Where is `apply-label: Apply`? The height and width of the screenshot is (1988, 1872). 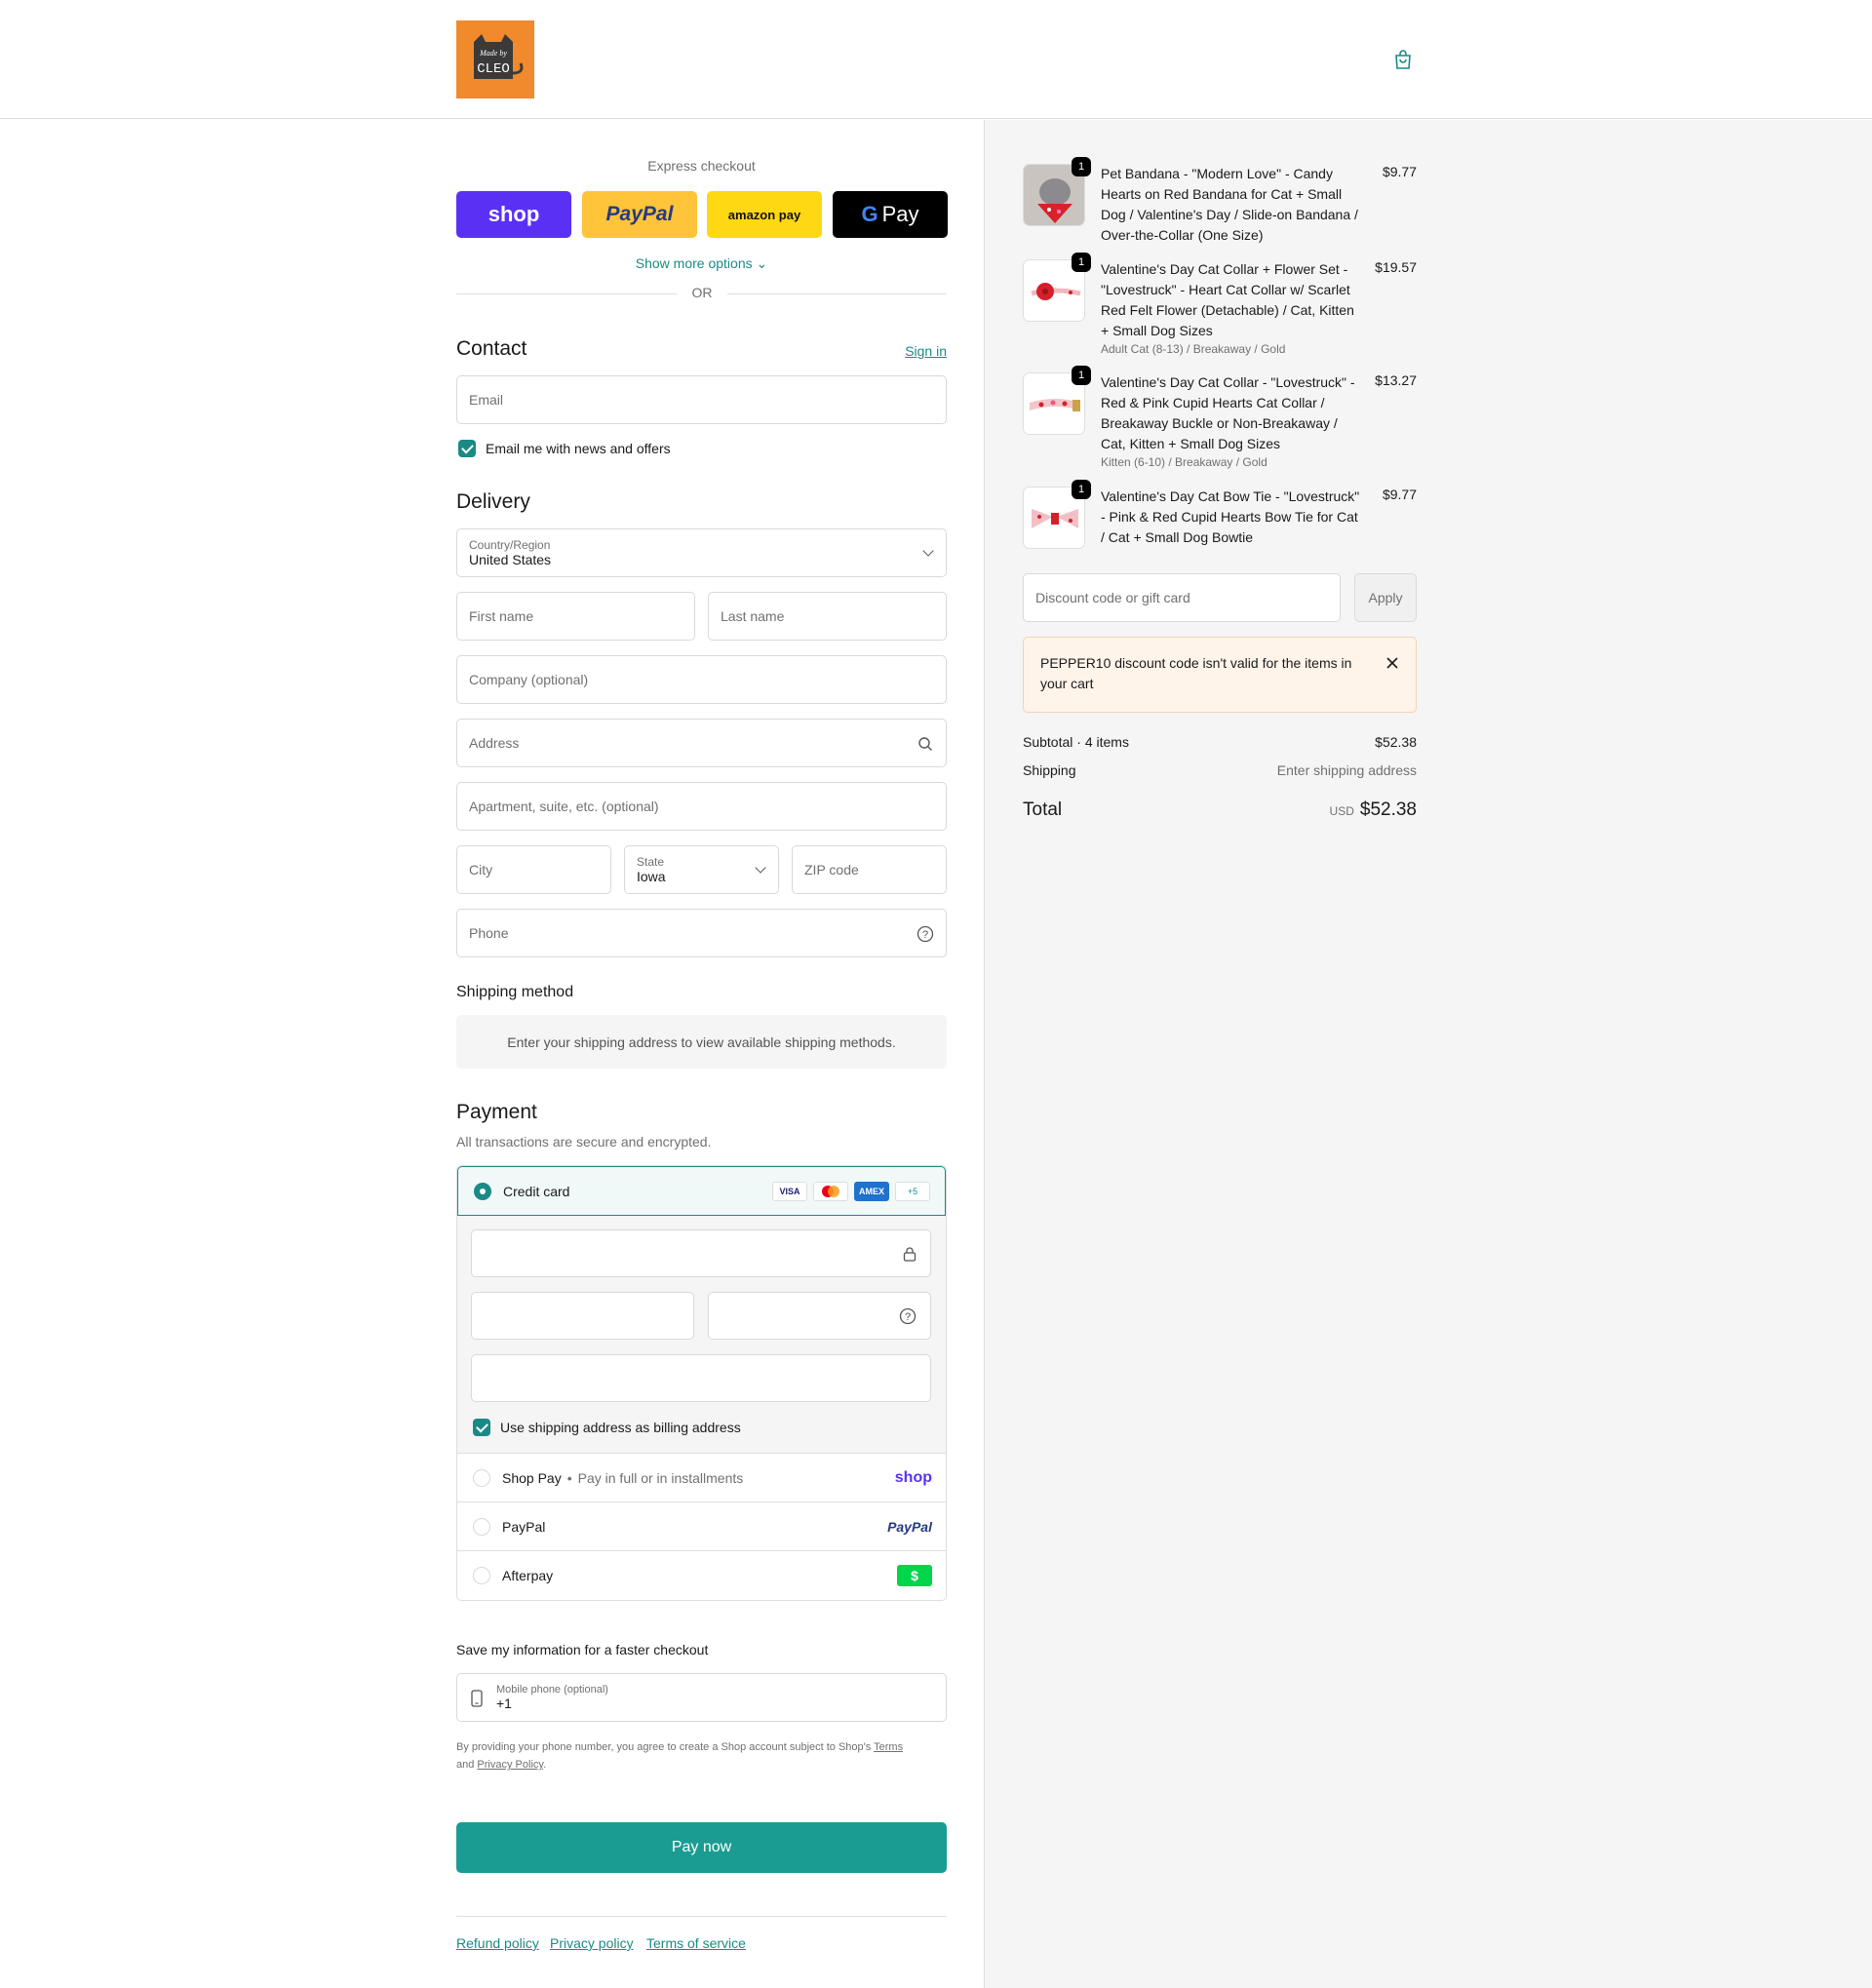 apply-label: Apply is located at coordinates (1385, 597).